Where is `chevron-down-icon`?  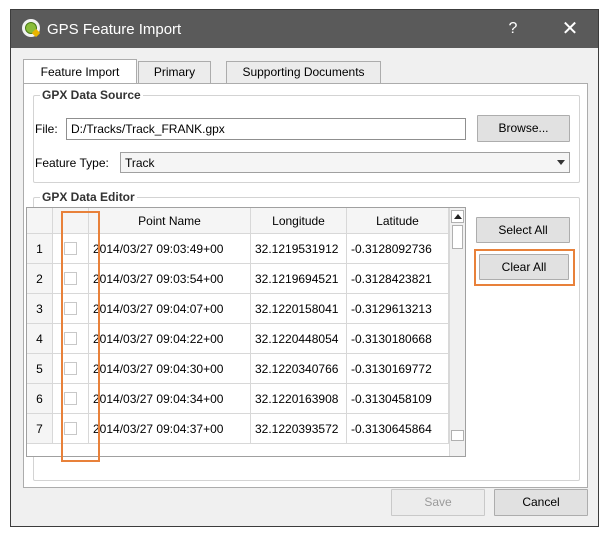 chevron-down-icon is located at coordinates (561, 162).